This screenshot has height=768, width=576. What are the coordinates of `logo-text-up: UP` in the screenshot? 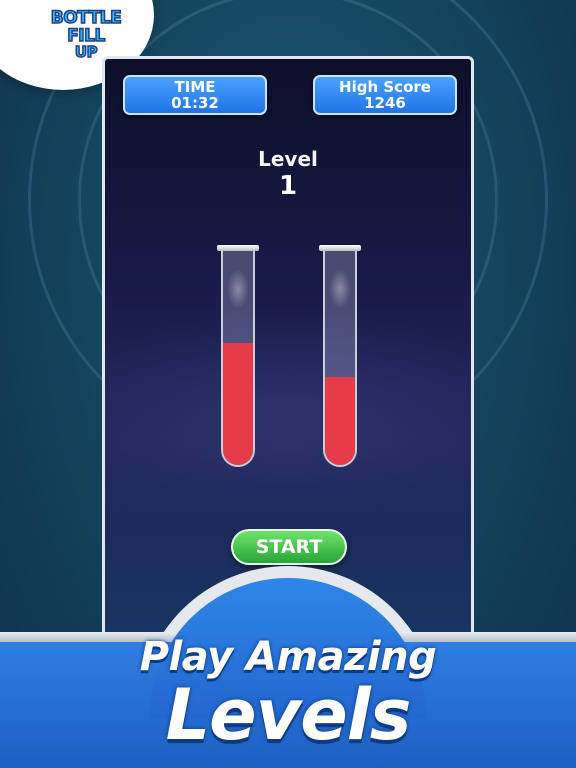 It's located at (86, 51).